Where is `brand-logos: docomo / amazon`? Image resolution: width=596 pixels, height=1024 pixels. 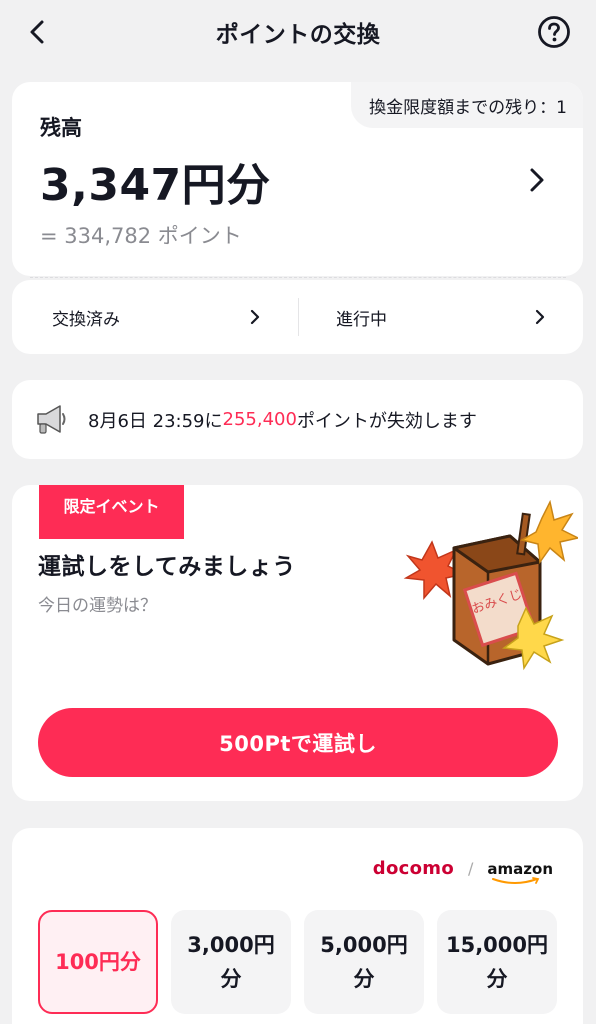
brand-logos: docomo / amazon is located at coordinates (462, 871).